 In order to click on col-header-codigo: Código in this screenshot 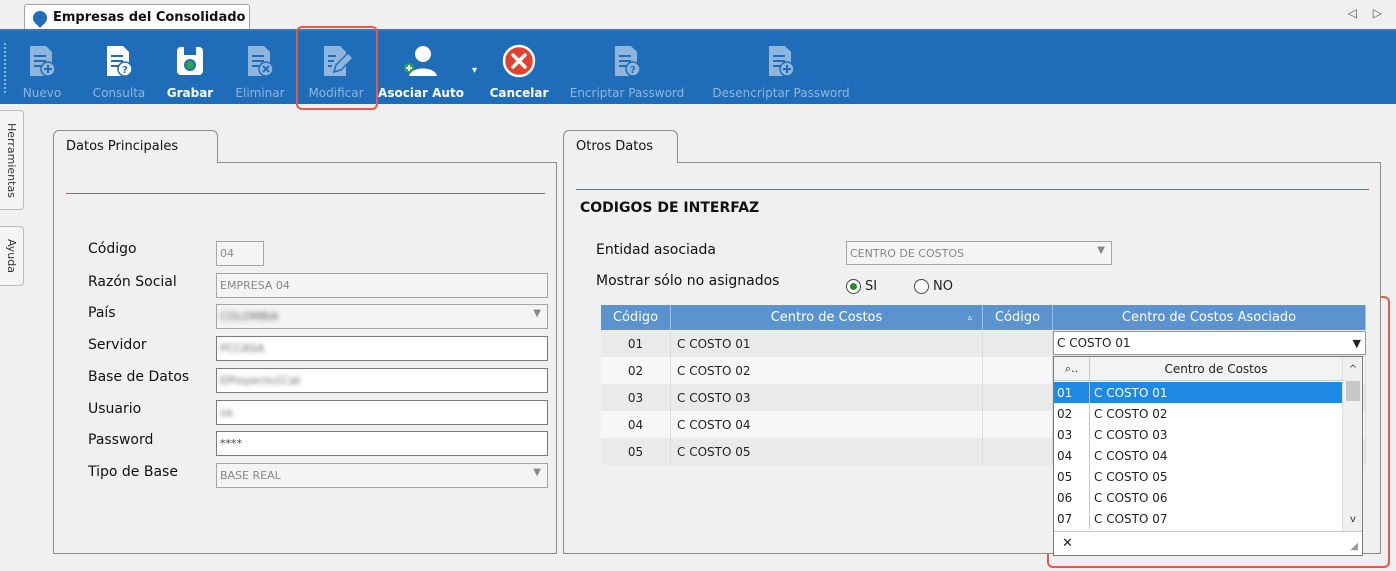, I will do `click(636, 317)`.